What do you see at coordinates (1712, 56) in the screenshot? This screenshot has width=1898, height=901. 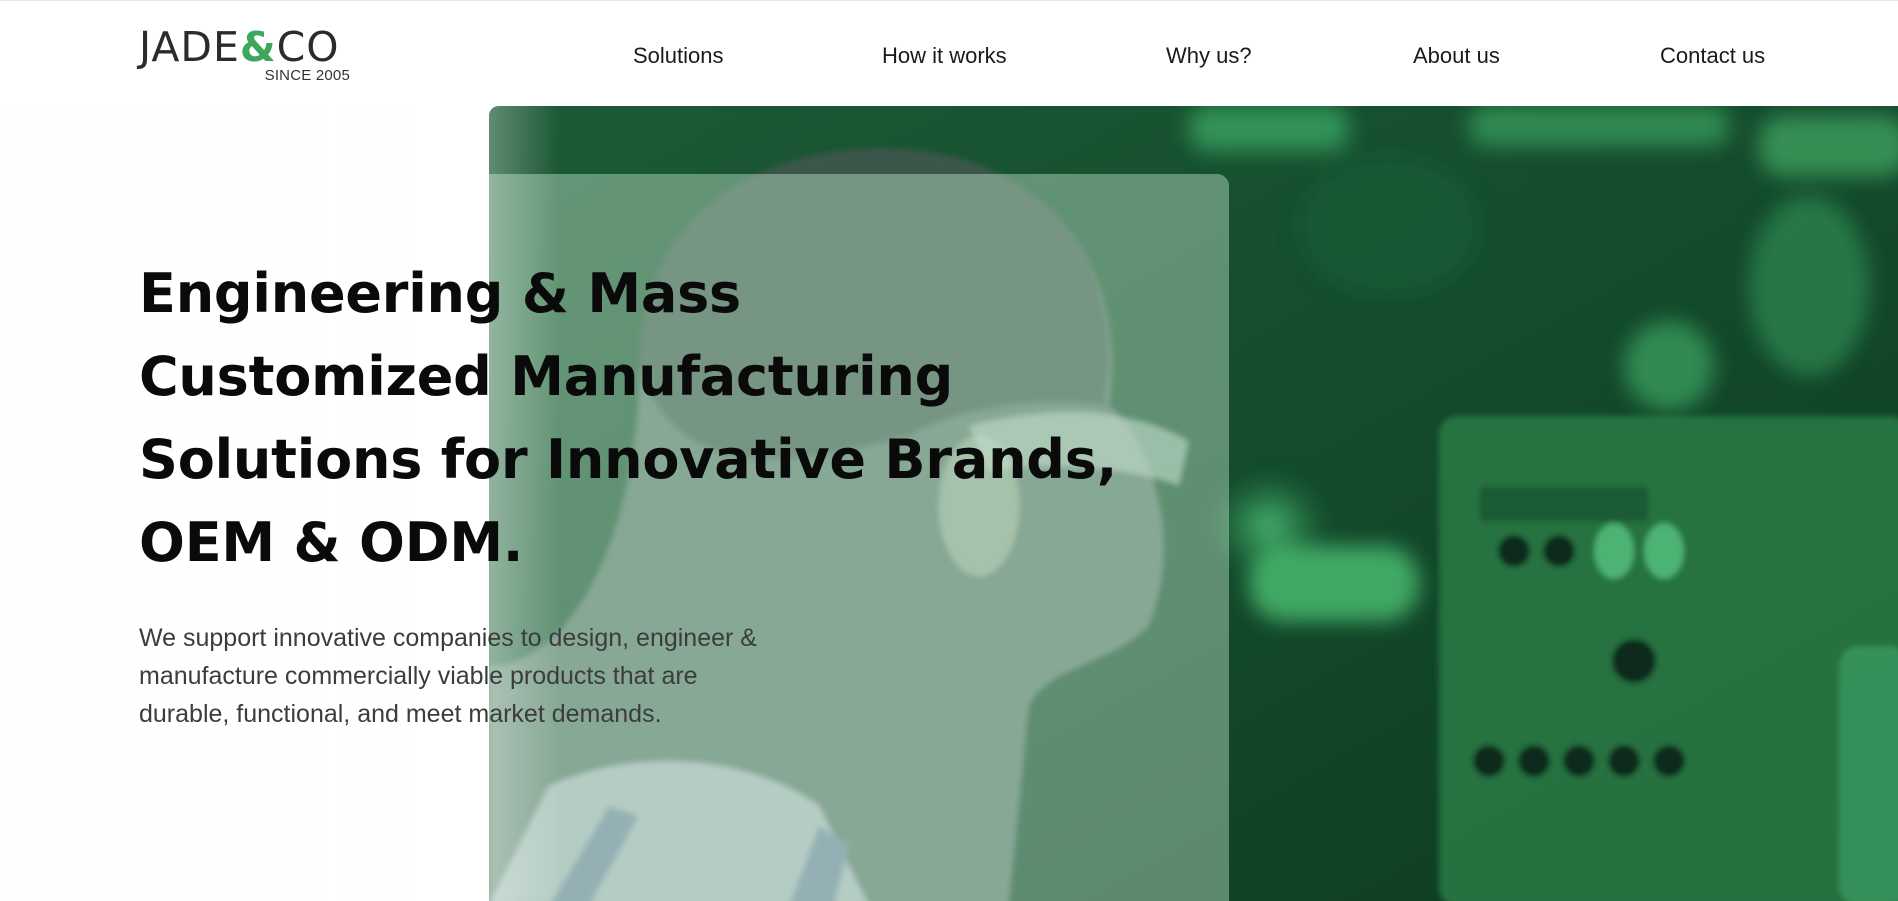 I see `nav-contact-us: Contact us` at bounding box center [1712, 56].